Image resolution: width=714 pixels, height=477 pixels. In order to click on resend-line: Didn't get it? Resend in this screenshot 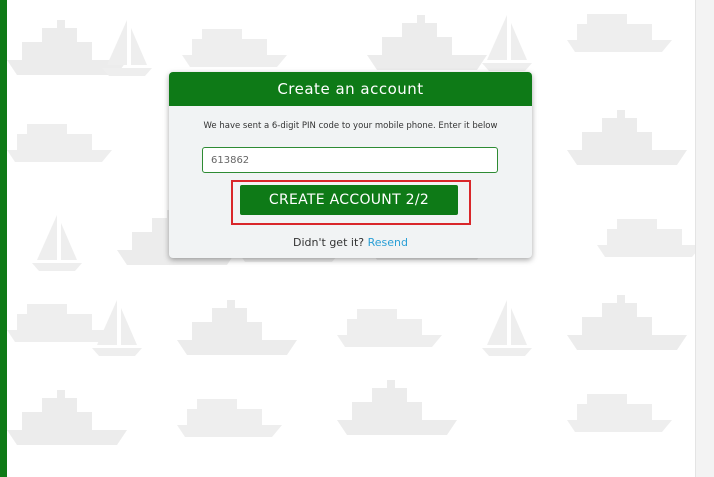, I will do `click(350, 242)`.